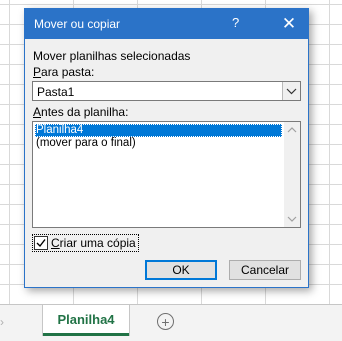 This screenshot has height=341, width=342. What do you see at coordinates (166, 24) in the screenshot?
I see `dialog-title-bar: Mover ou copiar ? ✕` at bounding box center [166, 24].